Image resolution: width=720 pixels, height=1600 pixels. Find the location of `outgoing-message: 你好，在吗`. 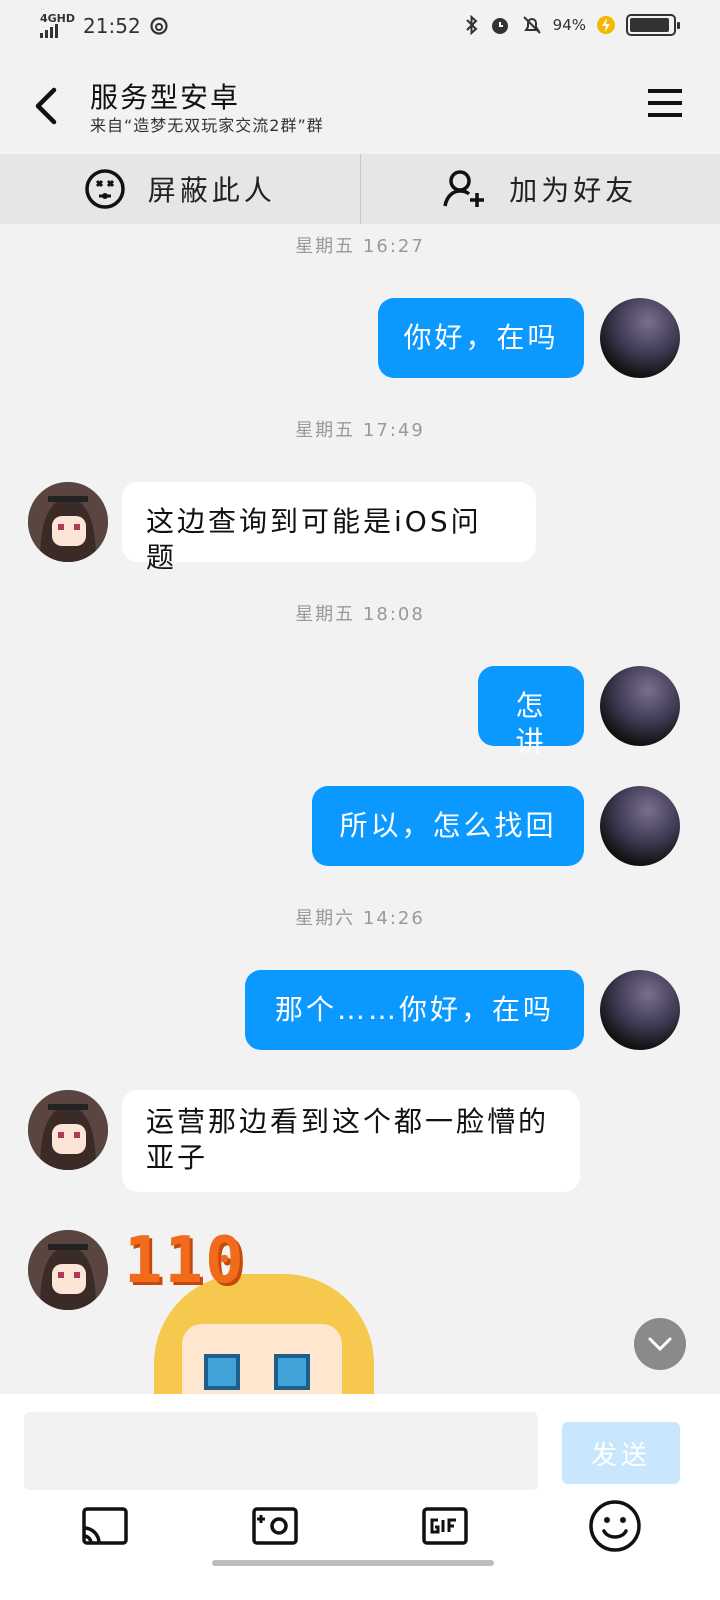

outgoing-message: 你好，在吗 is located at coordinates (481, 338).